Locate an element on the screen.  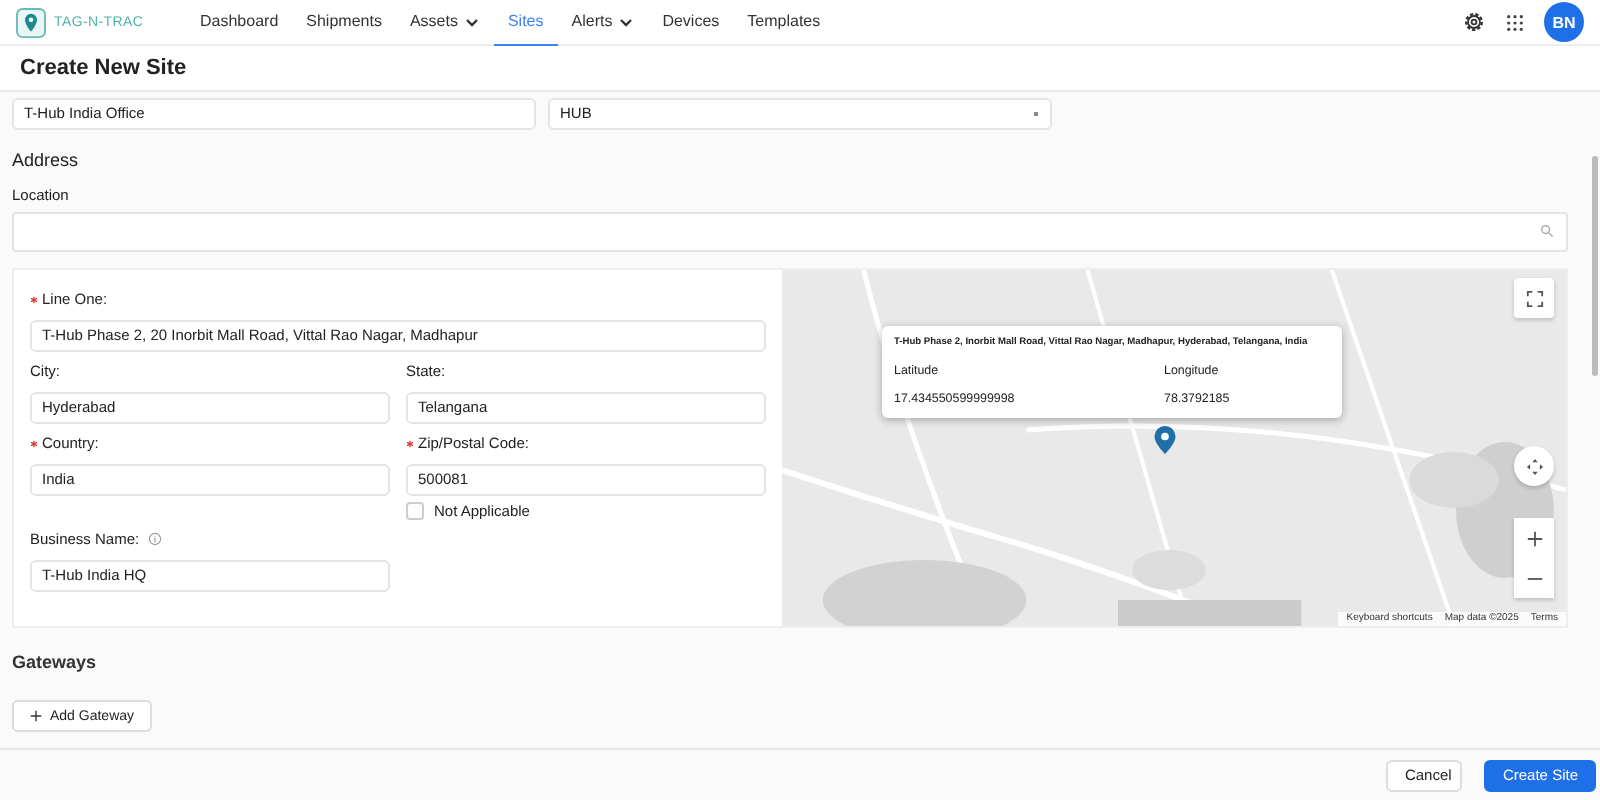
nav-tab: Devices is located at coordinates (691, 22).